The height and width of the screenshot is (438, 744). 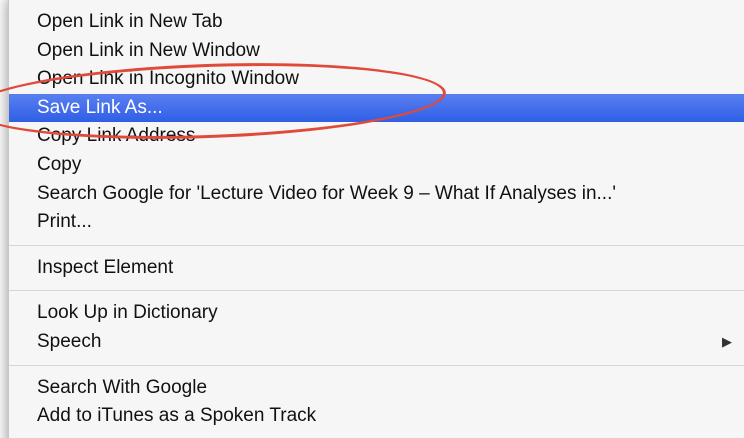 I want to click on menu-item-open-incognito: Open Link in Incognito Window, so click(x=376, y=79).